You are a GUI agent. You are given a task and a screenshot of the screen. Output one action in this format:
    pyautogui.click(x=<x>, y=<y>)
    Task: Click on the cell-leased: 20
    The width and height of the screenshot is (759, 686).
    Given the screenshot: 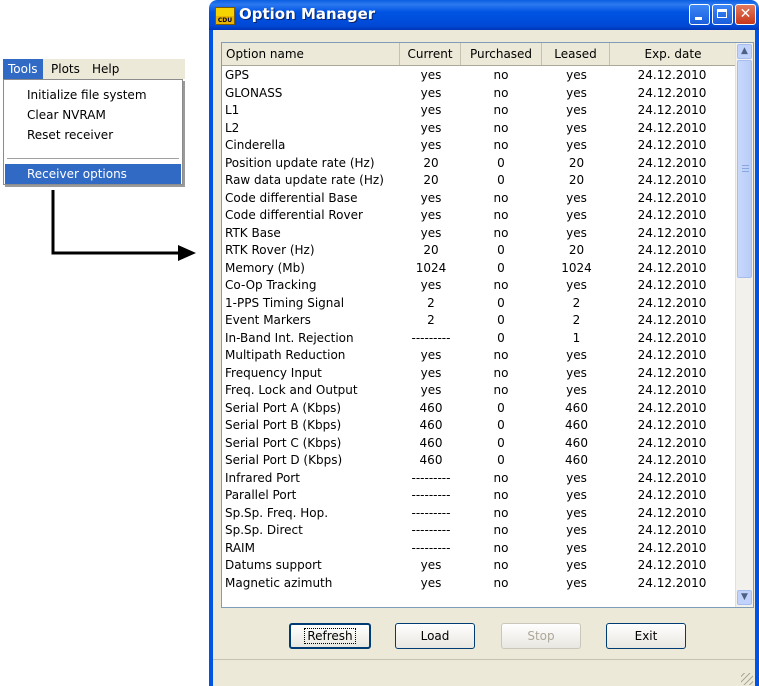 What is the action you would take?
    pyautogui.click(x=576, y=250)
    